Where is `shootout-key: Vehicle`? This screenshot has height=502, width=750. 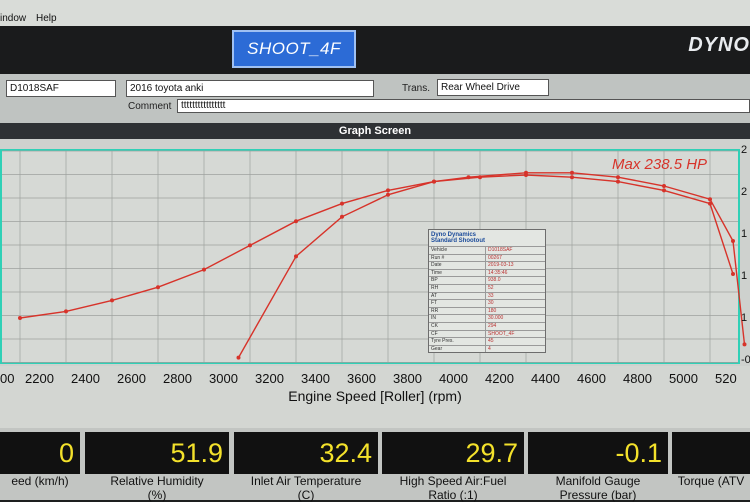
shootout-key: Vehicle is located at coordinates (457, 250).